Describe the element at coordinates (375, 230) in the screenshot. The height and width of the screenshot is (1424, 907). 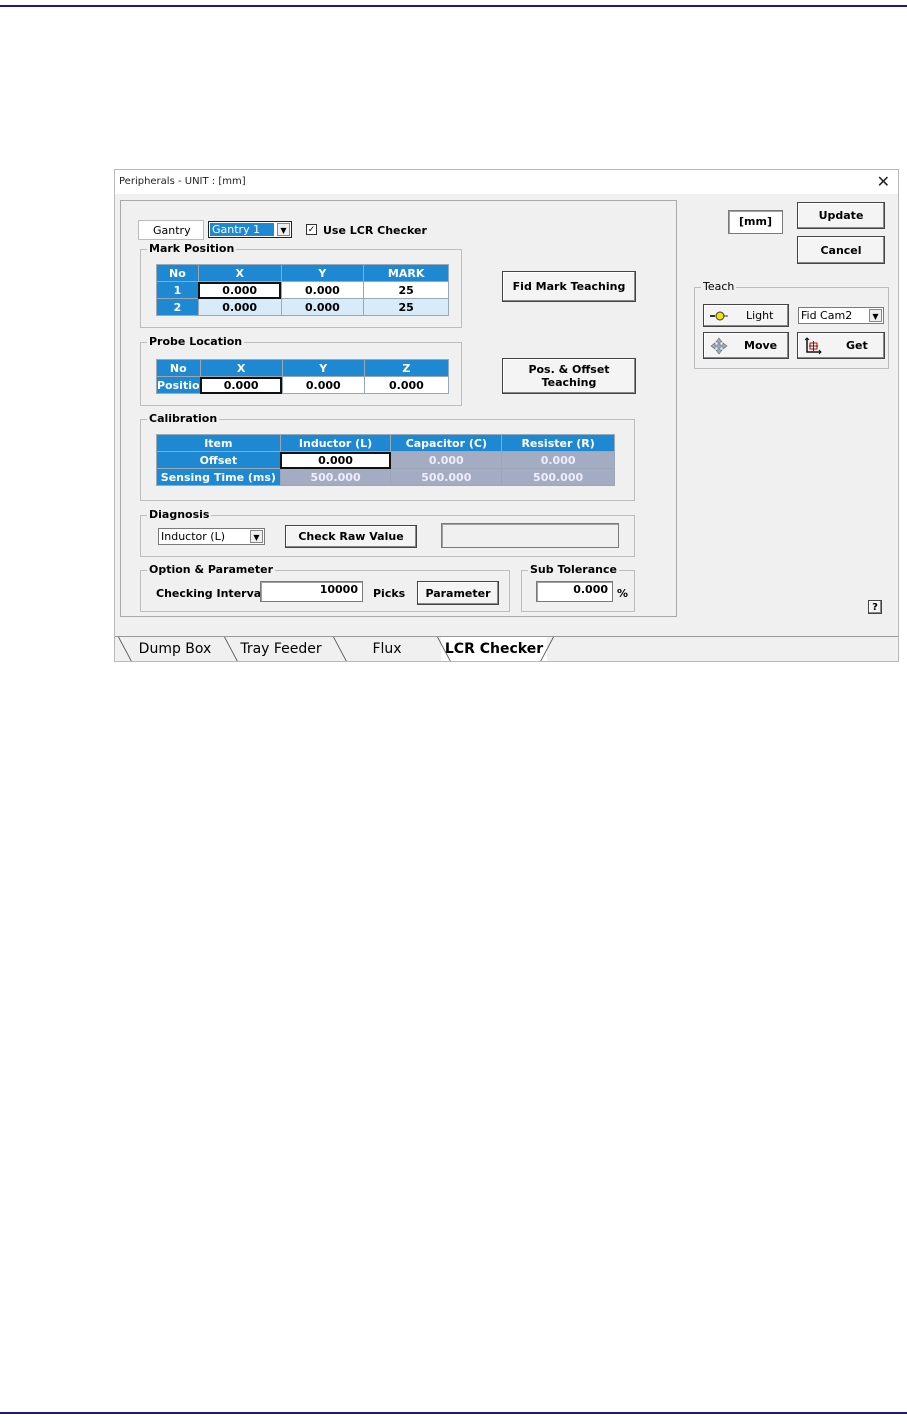
I see `use-lcr-label: Use LCR Checker` at that location.